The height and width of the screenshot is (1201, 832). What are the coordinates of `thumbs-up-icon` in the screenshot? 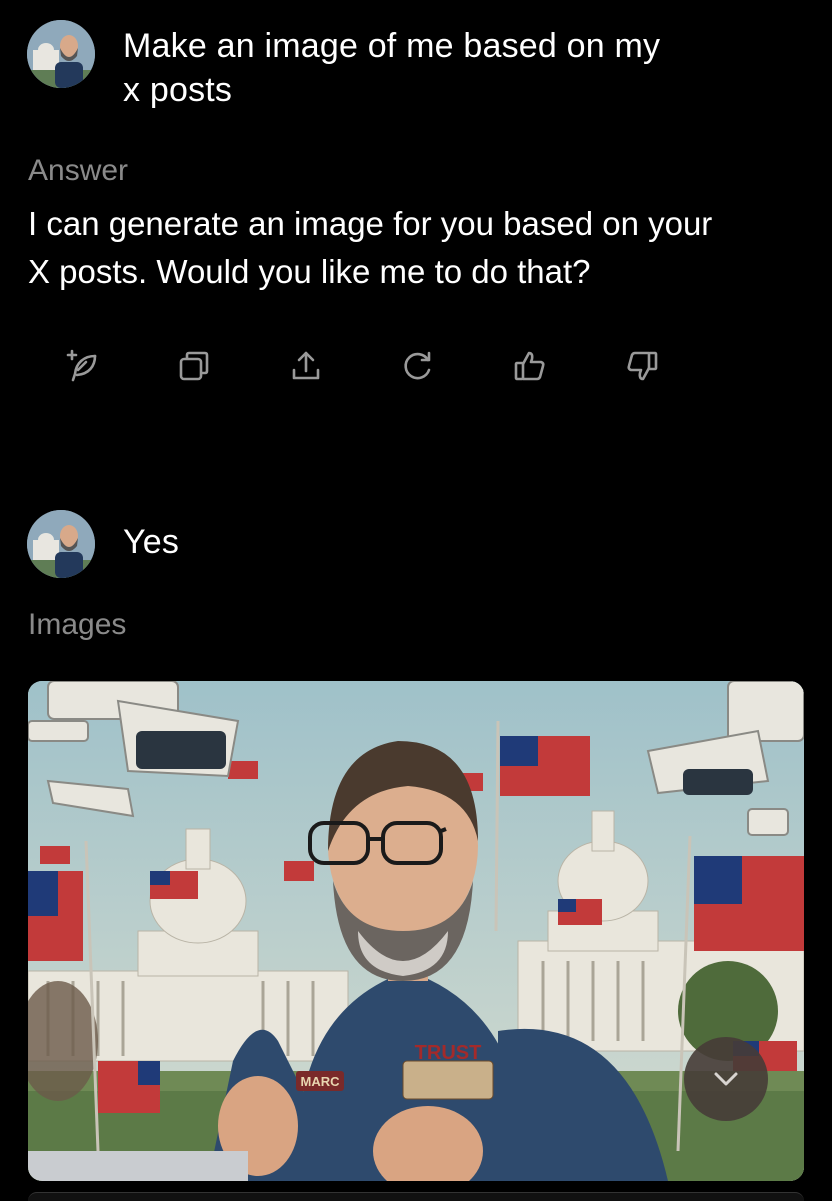 It's located at (529, 366).